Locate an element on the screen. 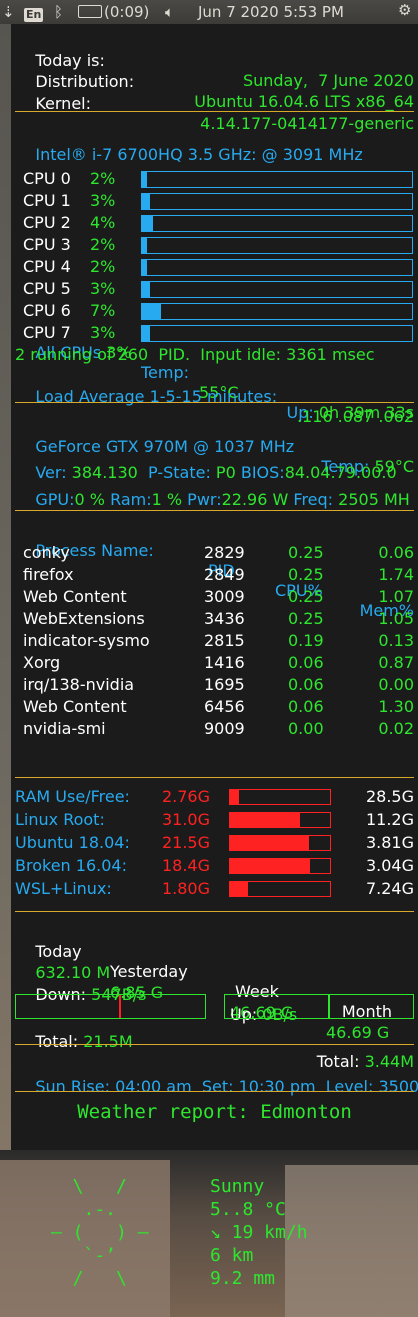 The height and width of the screenshot is (1317, 418). process-mem: 0.13 is located at coordinates (396, 640).